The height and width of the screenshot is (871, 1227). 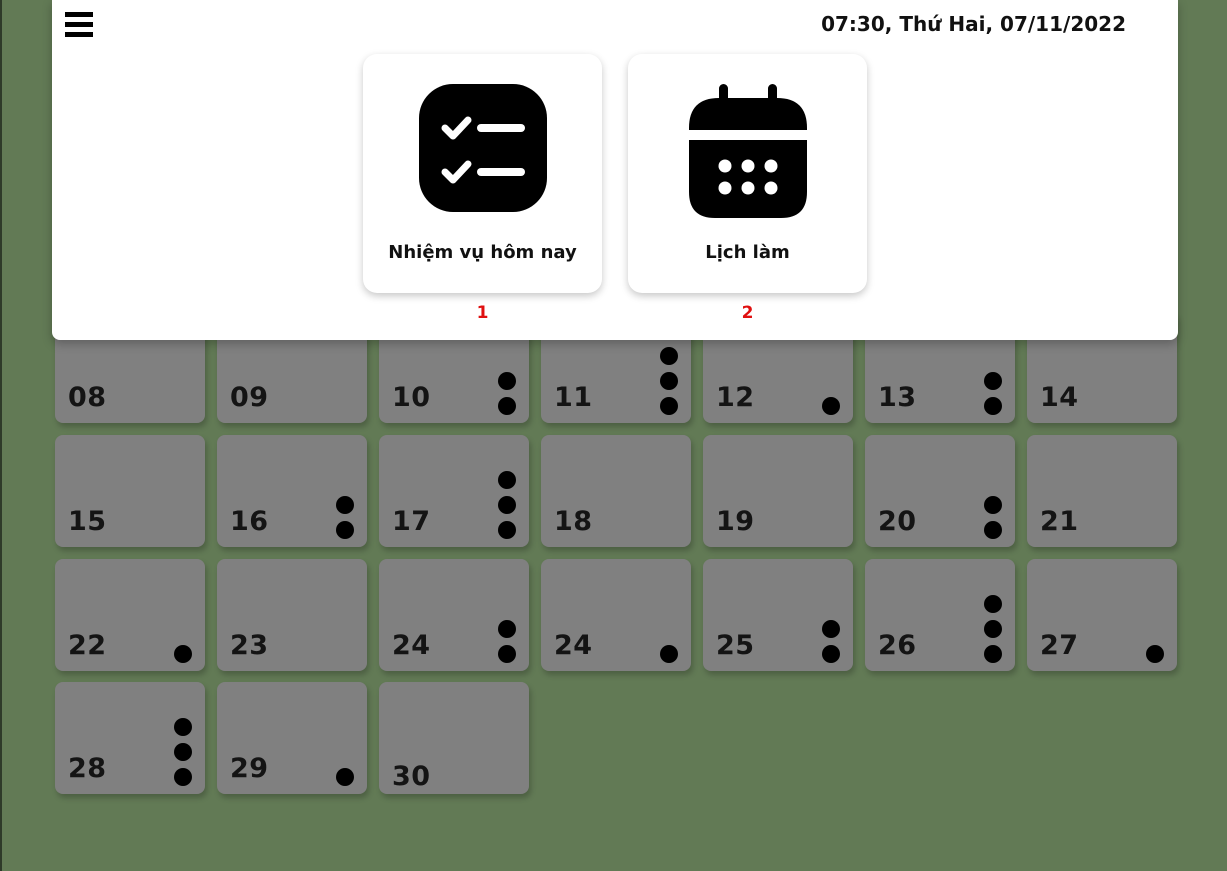 I want to click on day-number: 19, so click(x=735, y=521).